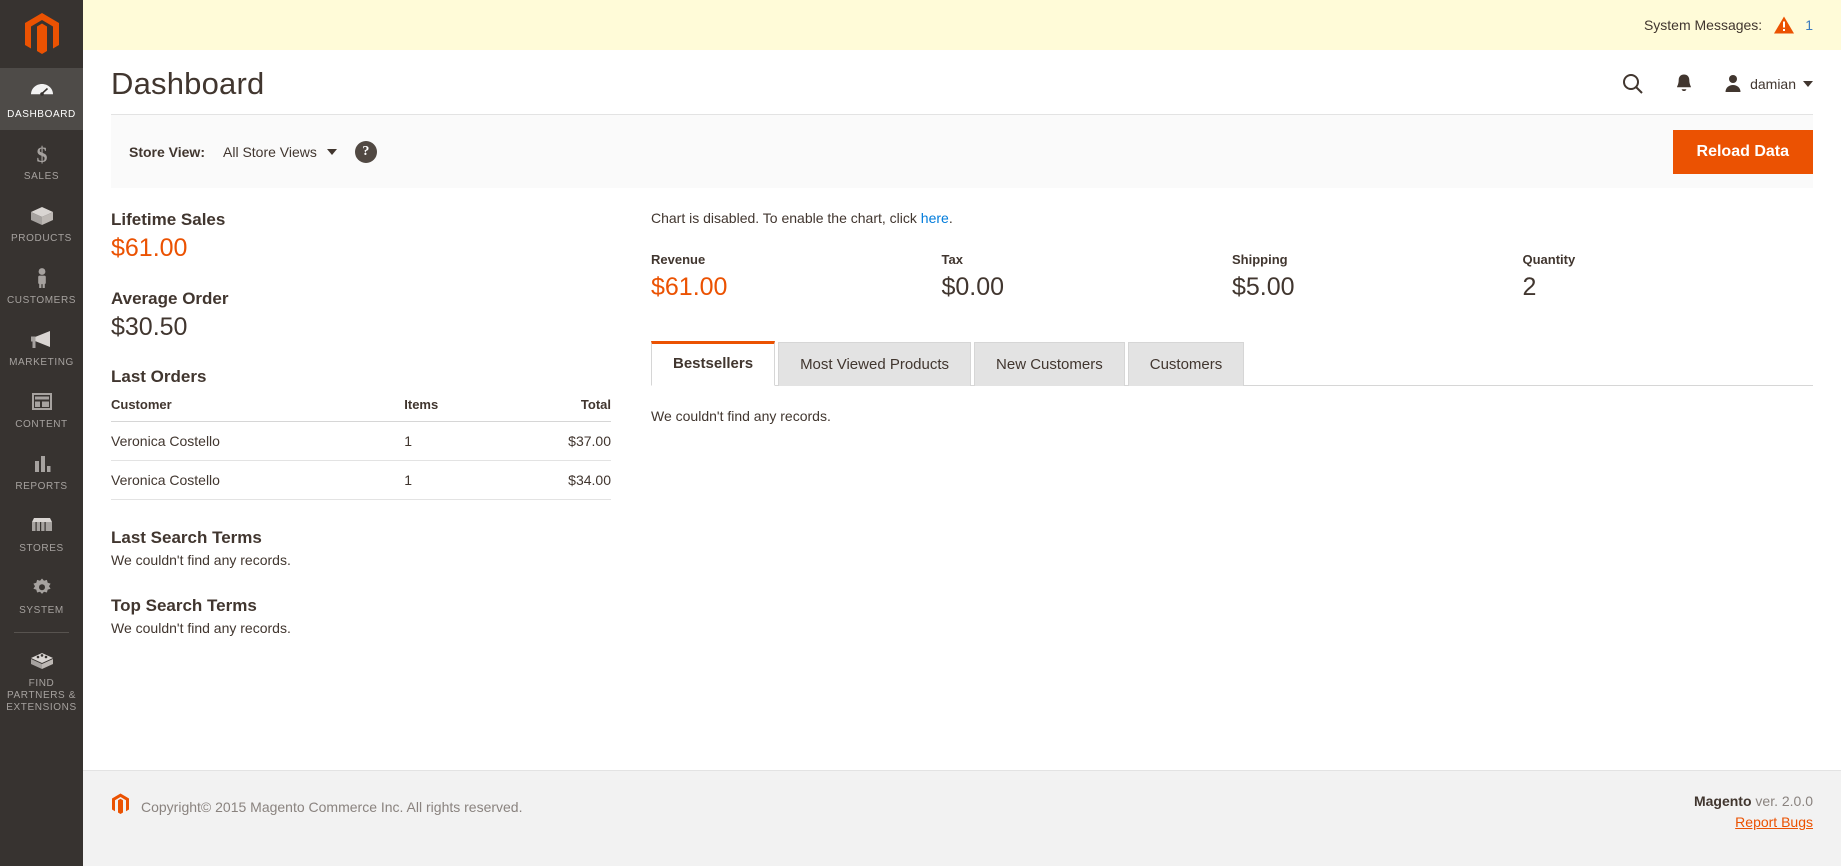 The height and width of the screenshot is (866, 1841). What do you see at coordinates (1263, 287) in the screenshot?
I see `kpi-value: $5.00` at bounding box center [1263, 287].